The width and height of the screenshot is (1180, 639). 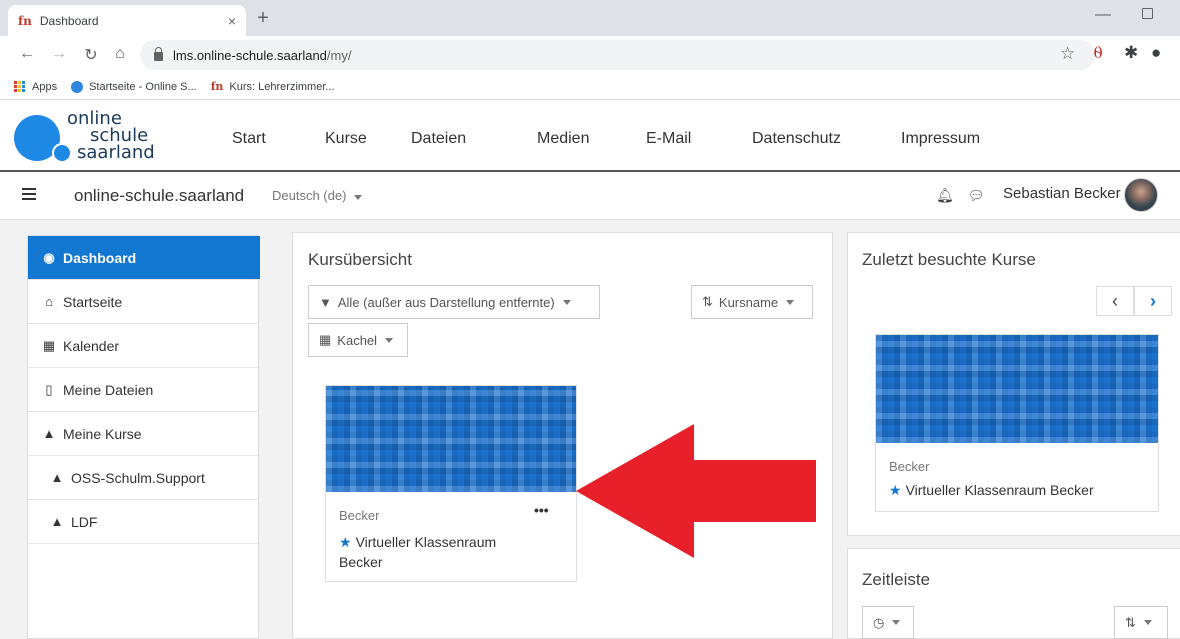 I want to click on recent-courses-title: Zuletzt besuchte Kurse, so click(x=949, y=259).